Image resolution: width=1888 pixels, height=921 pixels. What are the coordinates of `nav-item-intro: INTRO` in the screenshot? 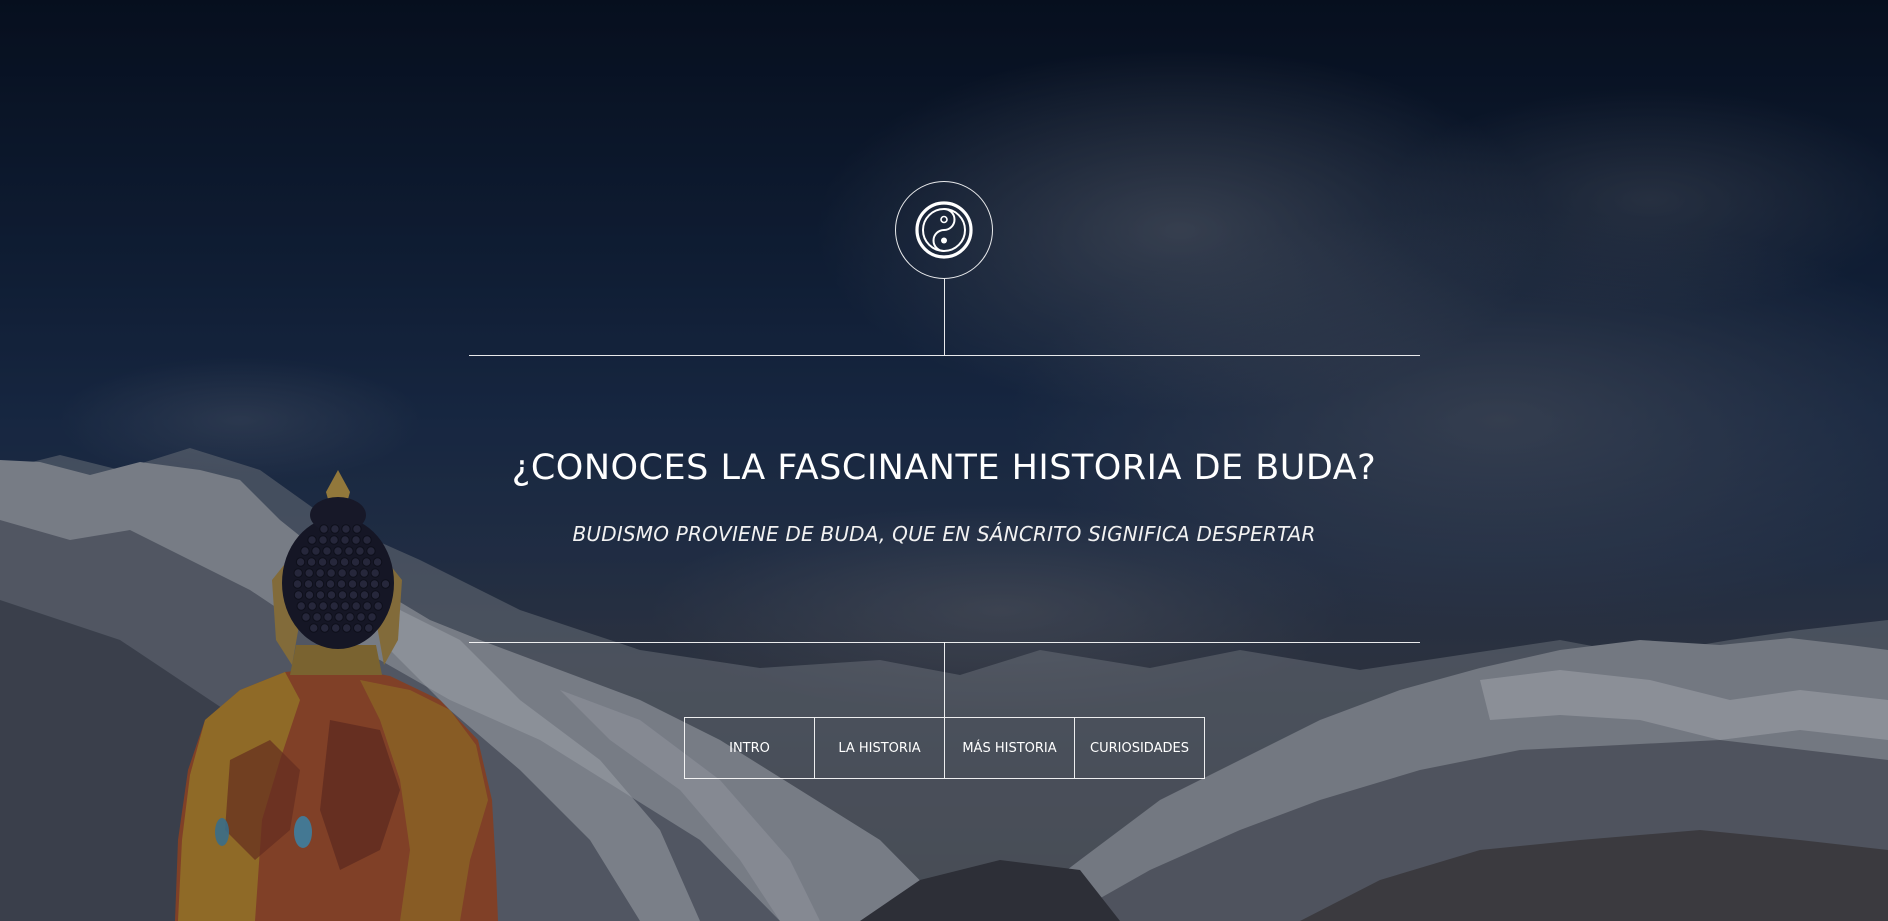 It's located at (750, 748).